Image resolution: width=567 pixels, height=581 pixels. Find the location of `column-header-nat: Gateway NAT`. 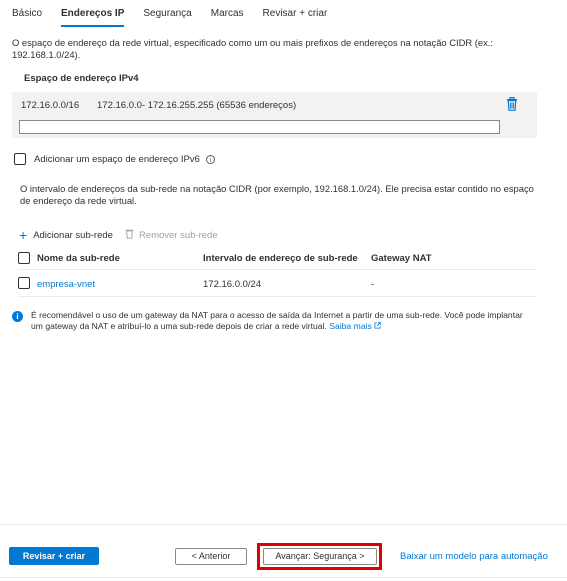

column-header-nat: Gateway NAT is located at coordinates (401, 258).